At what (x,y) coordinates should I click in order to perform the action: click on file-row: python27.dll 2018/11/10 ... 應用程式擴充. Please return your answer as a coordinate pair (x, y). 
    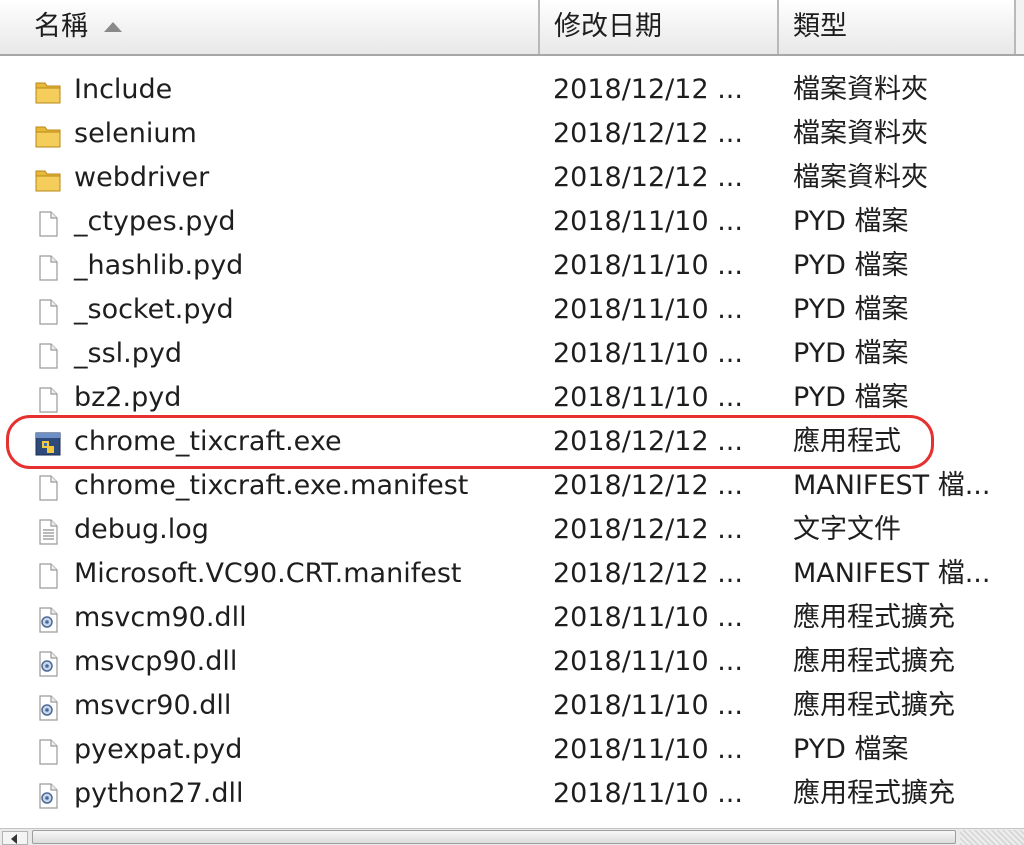
    Looking at the image, I should click on (512, 794).